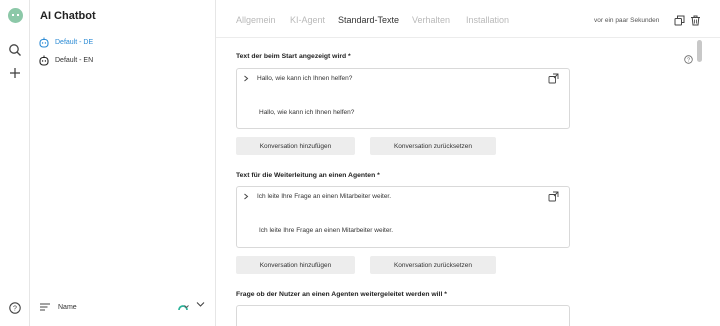 Image resolution: width=720 pixels, height=326 pixels. What do you see at coordinates (305, 78) in the screenshot?
I see `message-preview: Hallo, wie kann ich Ihnen helfen?` at bounding box center [305, 78].